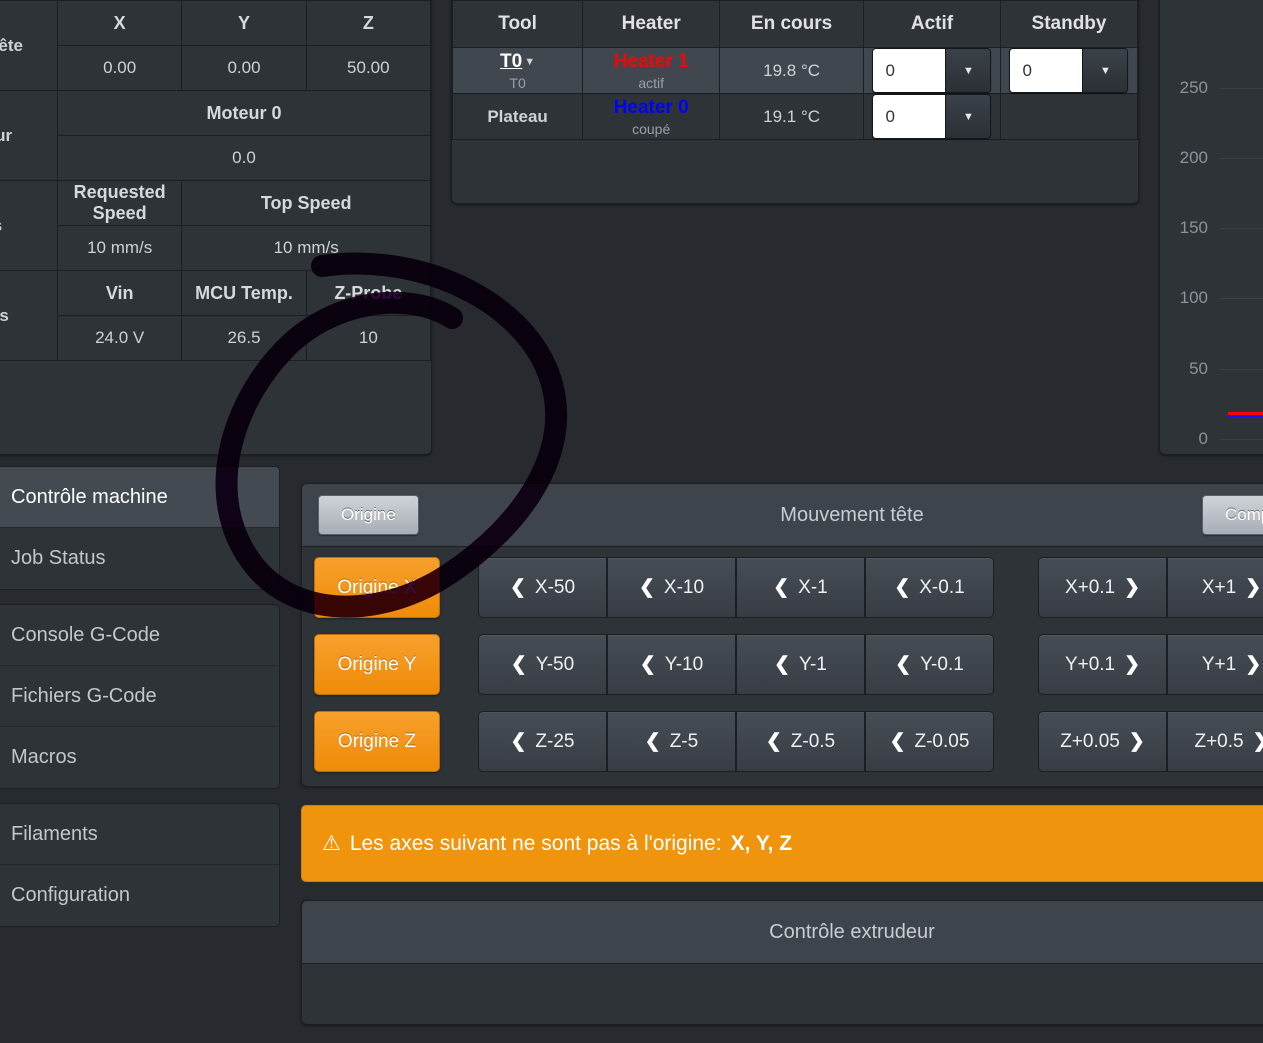 This screenshot has height=1043, width=1263. What do you see at coordinates (1090, 664) in the screenshot?
I see `jog-label: Y+0.1` at bounding box center [1090, 664].